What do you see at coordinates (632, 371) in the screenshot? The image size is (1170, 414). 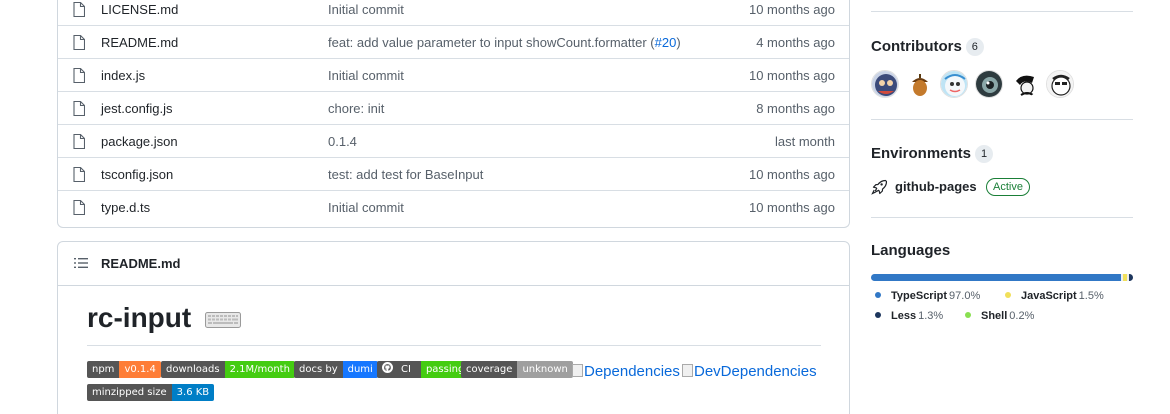 I see `dependencies-alt-text: Dependencies` at bounding box center [632, 371].